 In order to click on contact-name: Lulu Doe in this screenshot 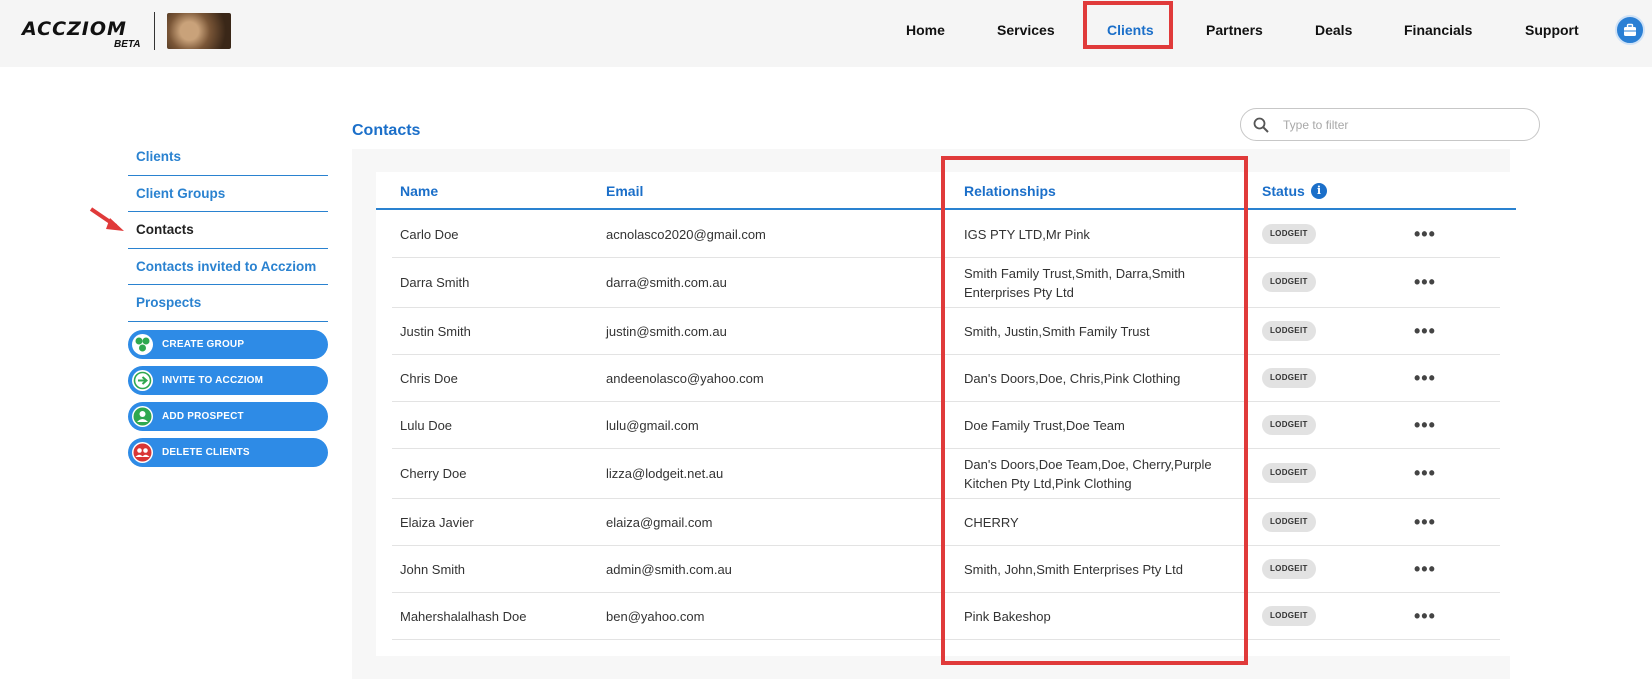, I will do `click(426, 425)`.